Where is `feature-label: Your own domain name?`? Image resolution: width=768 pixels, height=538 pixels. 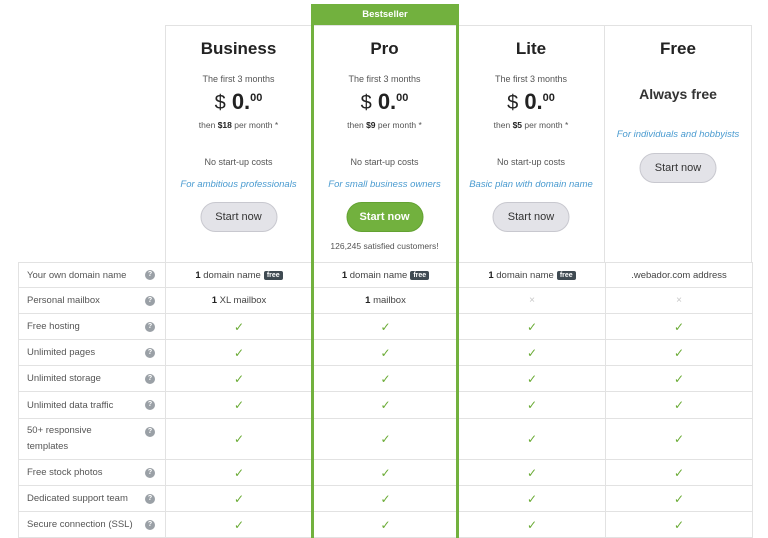 feature-label: Your own domain name? is located at coordinates (92, 275).